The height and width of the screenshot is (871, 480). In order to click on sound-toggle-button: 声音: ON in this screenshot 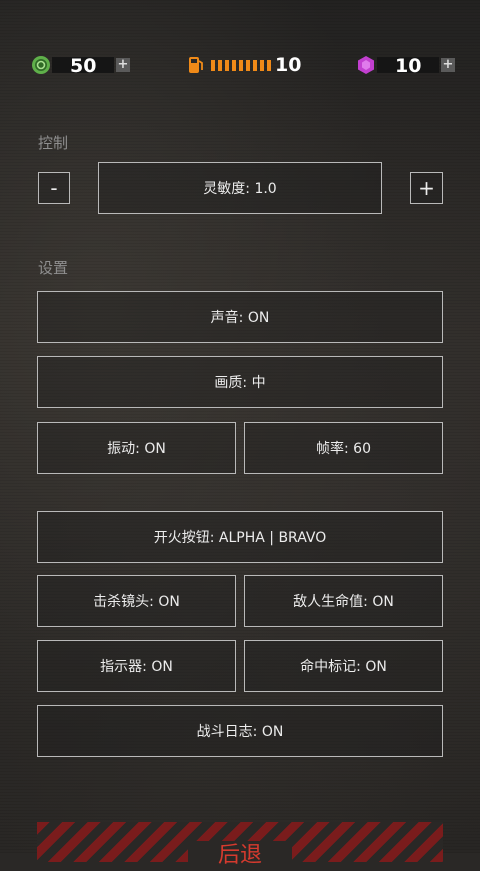, I will do `click(240, 317)`.